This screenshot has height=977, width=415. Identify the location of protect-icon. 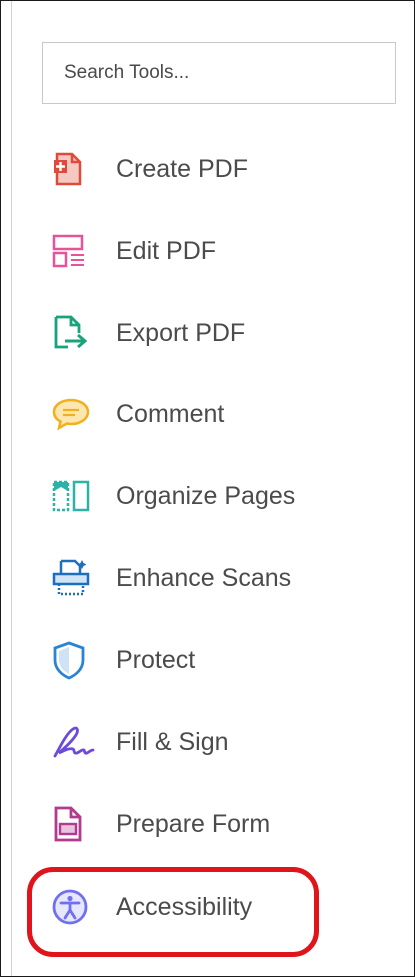
(74, 660).